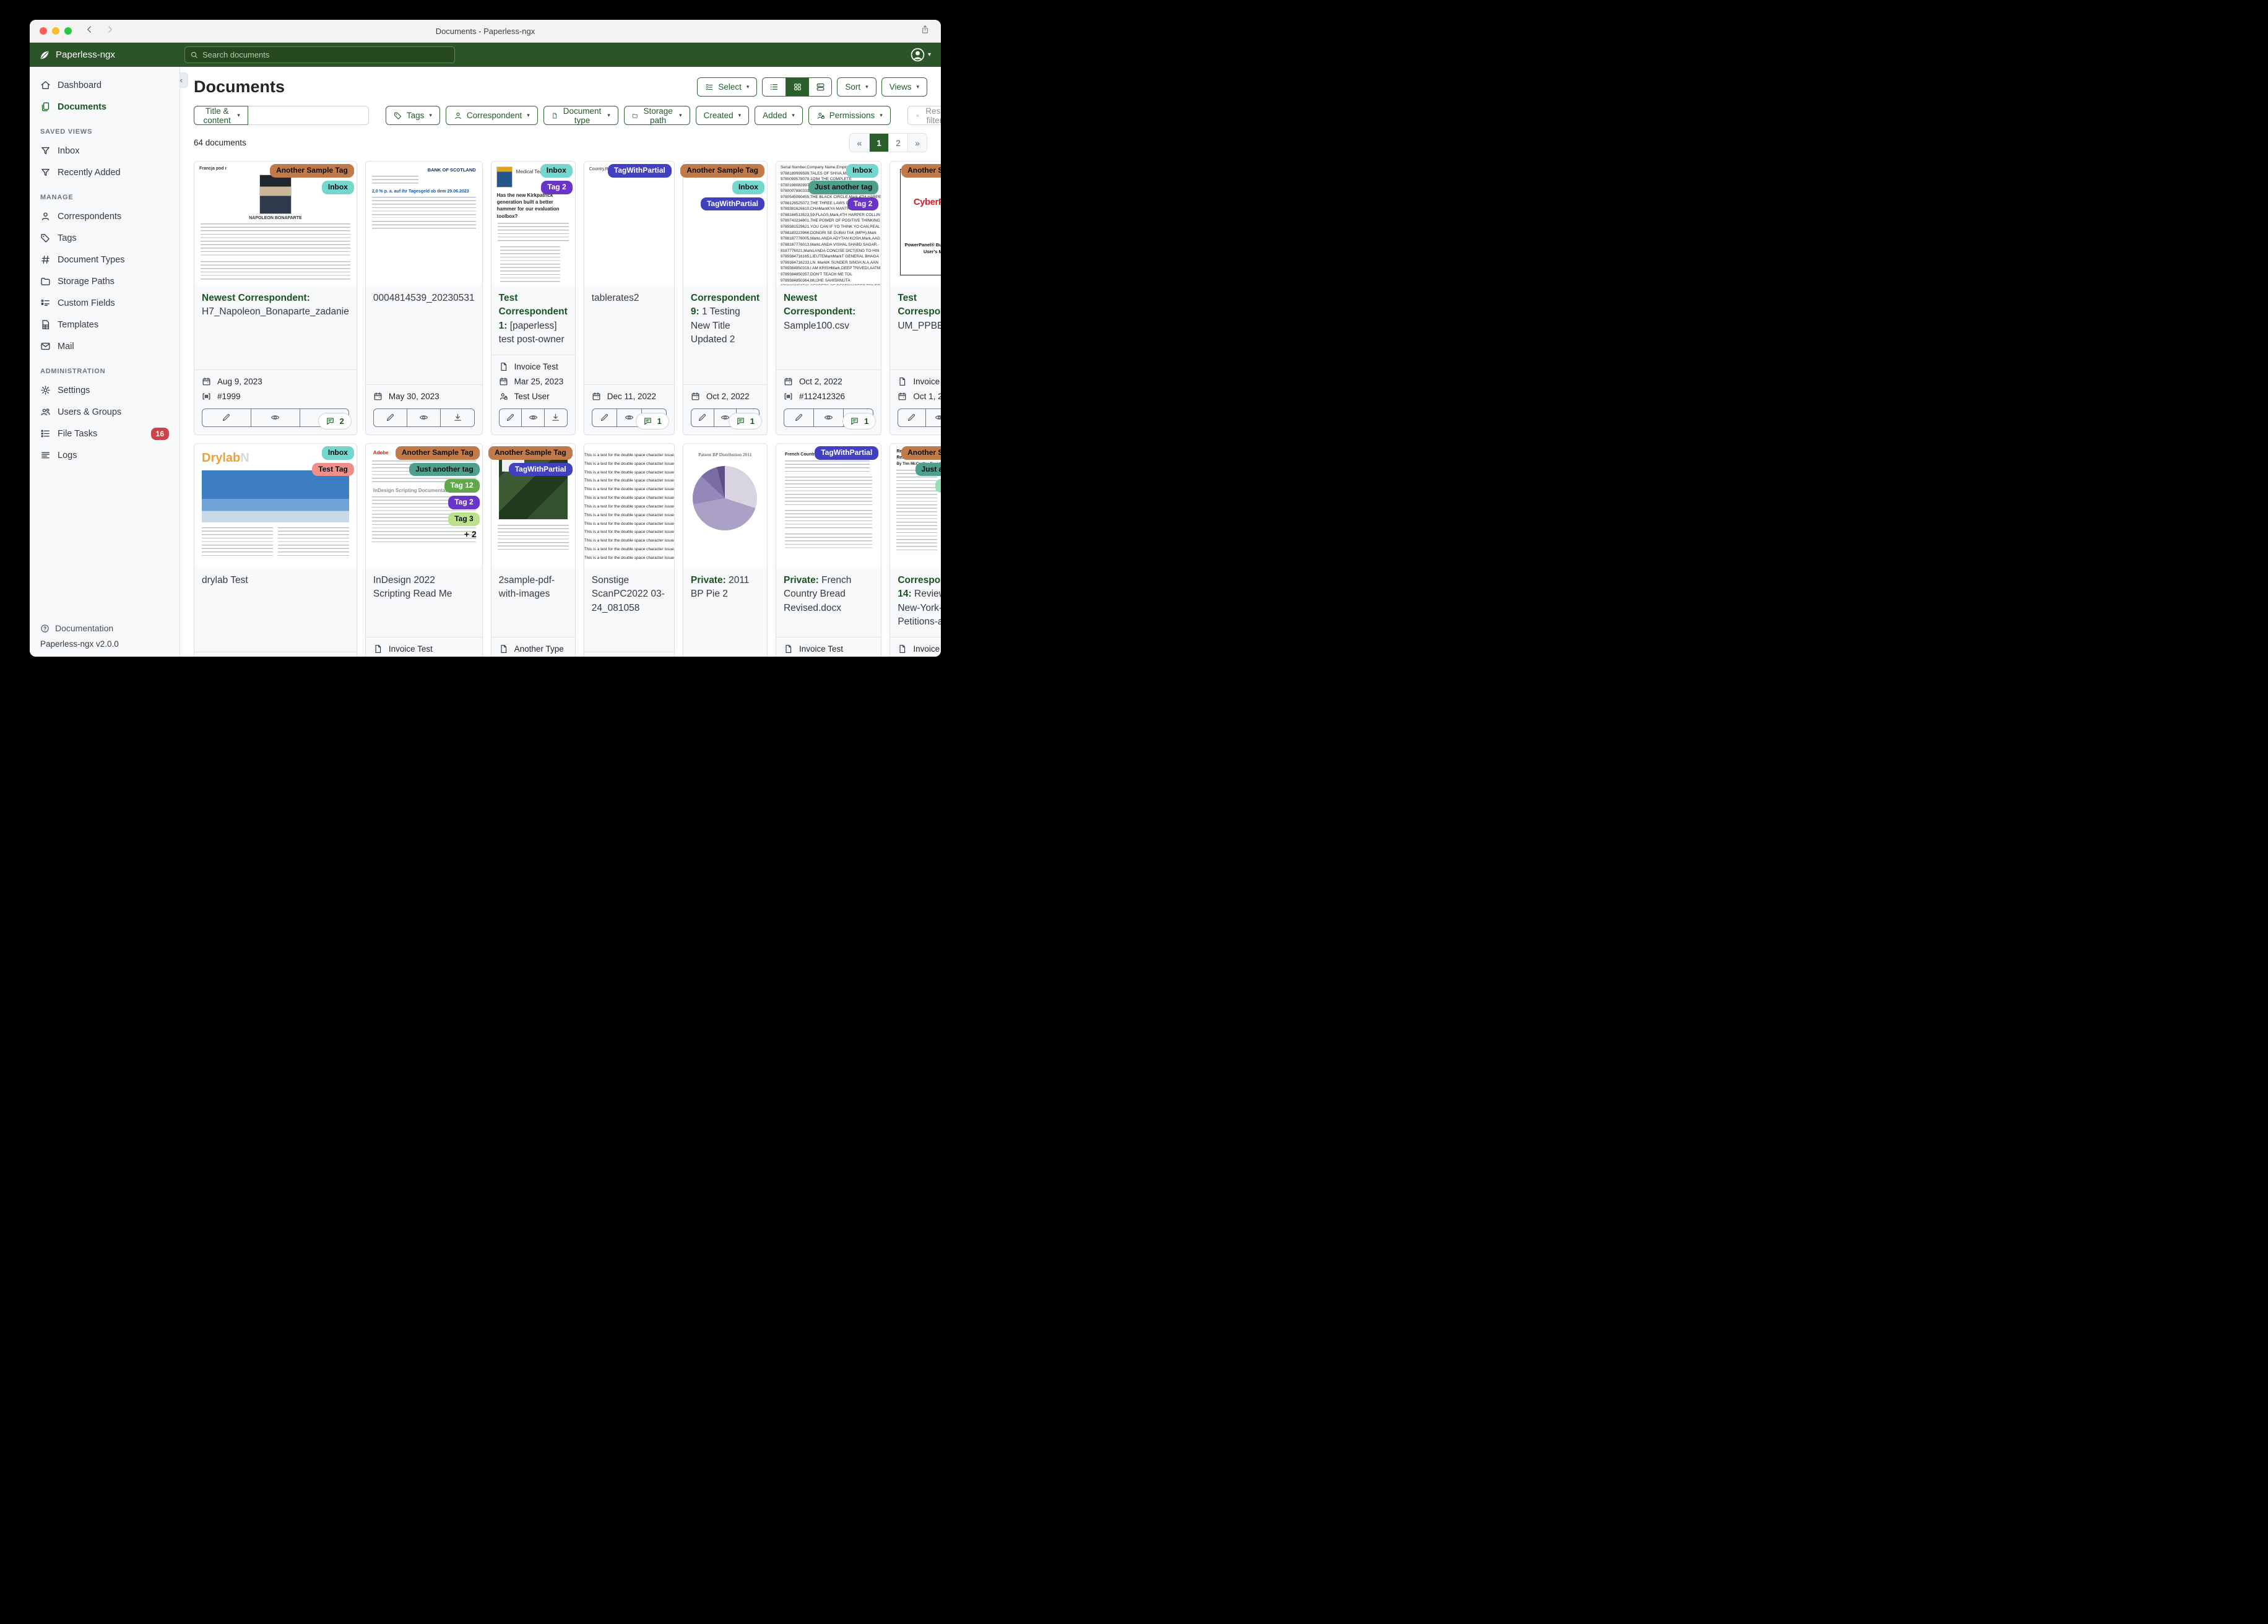  Describe the element at coordinates (423, 602) in the screenshot. I see `document-title: InDesign 2022 Scripting Read Me` at that location.